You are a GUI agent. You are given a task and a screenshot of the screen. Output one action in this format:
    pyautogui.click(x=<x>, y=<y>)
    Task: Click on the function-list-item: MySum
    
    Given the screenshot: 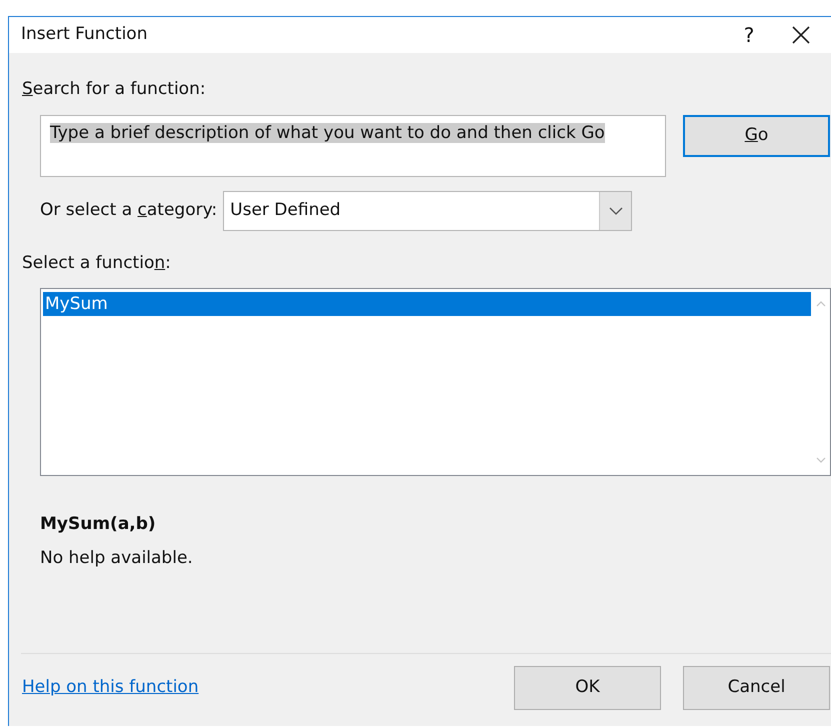 What is the action you would take?
    pyautogui.click(x=427, y=304)
    